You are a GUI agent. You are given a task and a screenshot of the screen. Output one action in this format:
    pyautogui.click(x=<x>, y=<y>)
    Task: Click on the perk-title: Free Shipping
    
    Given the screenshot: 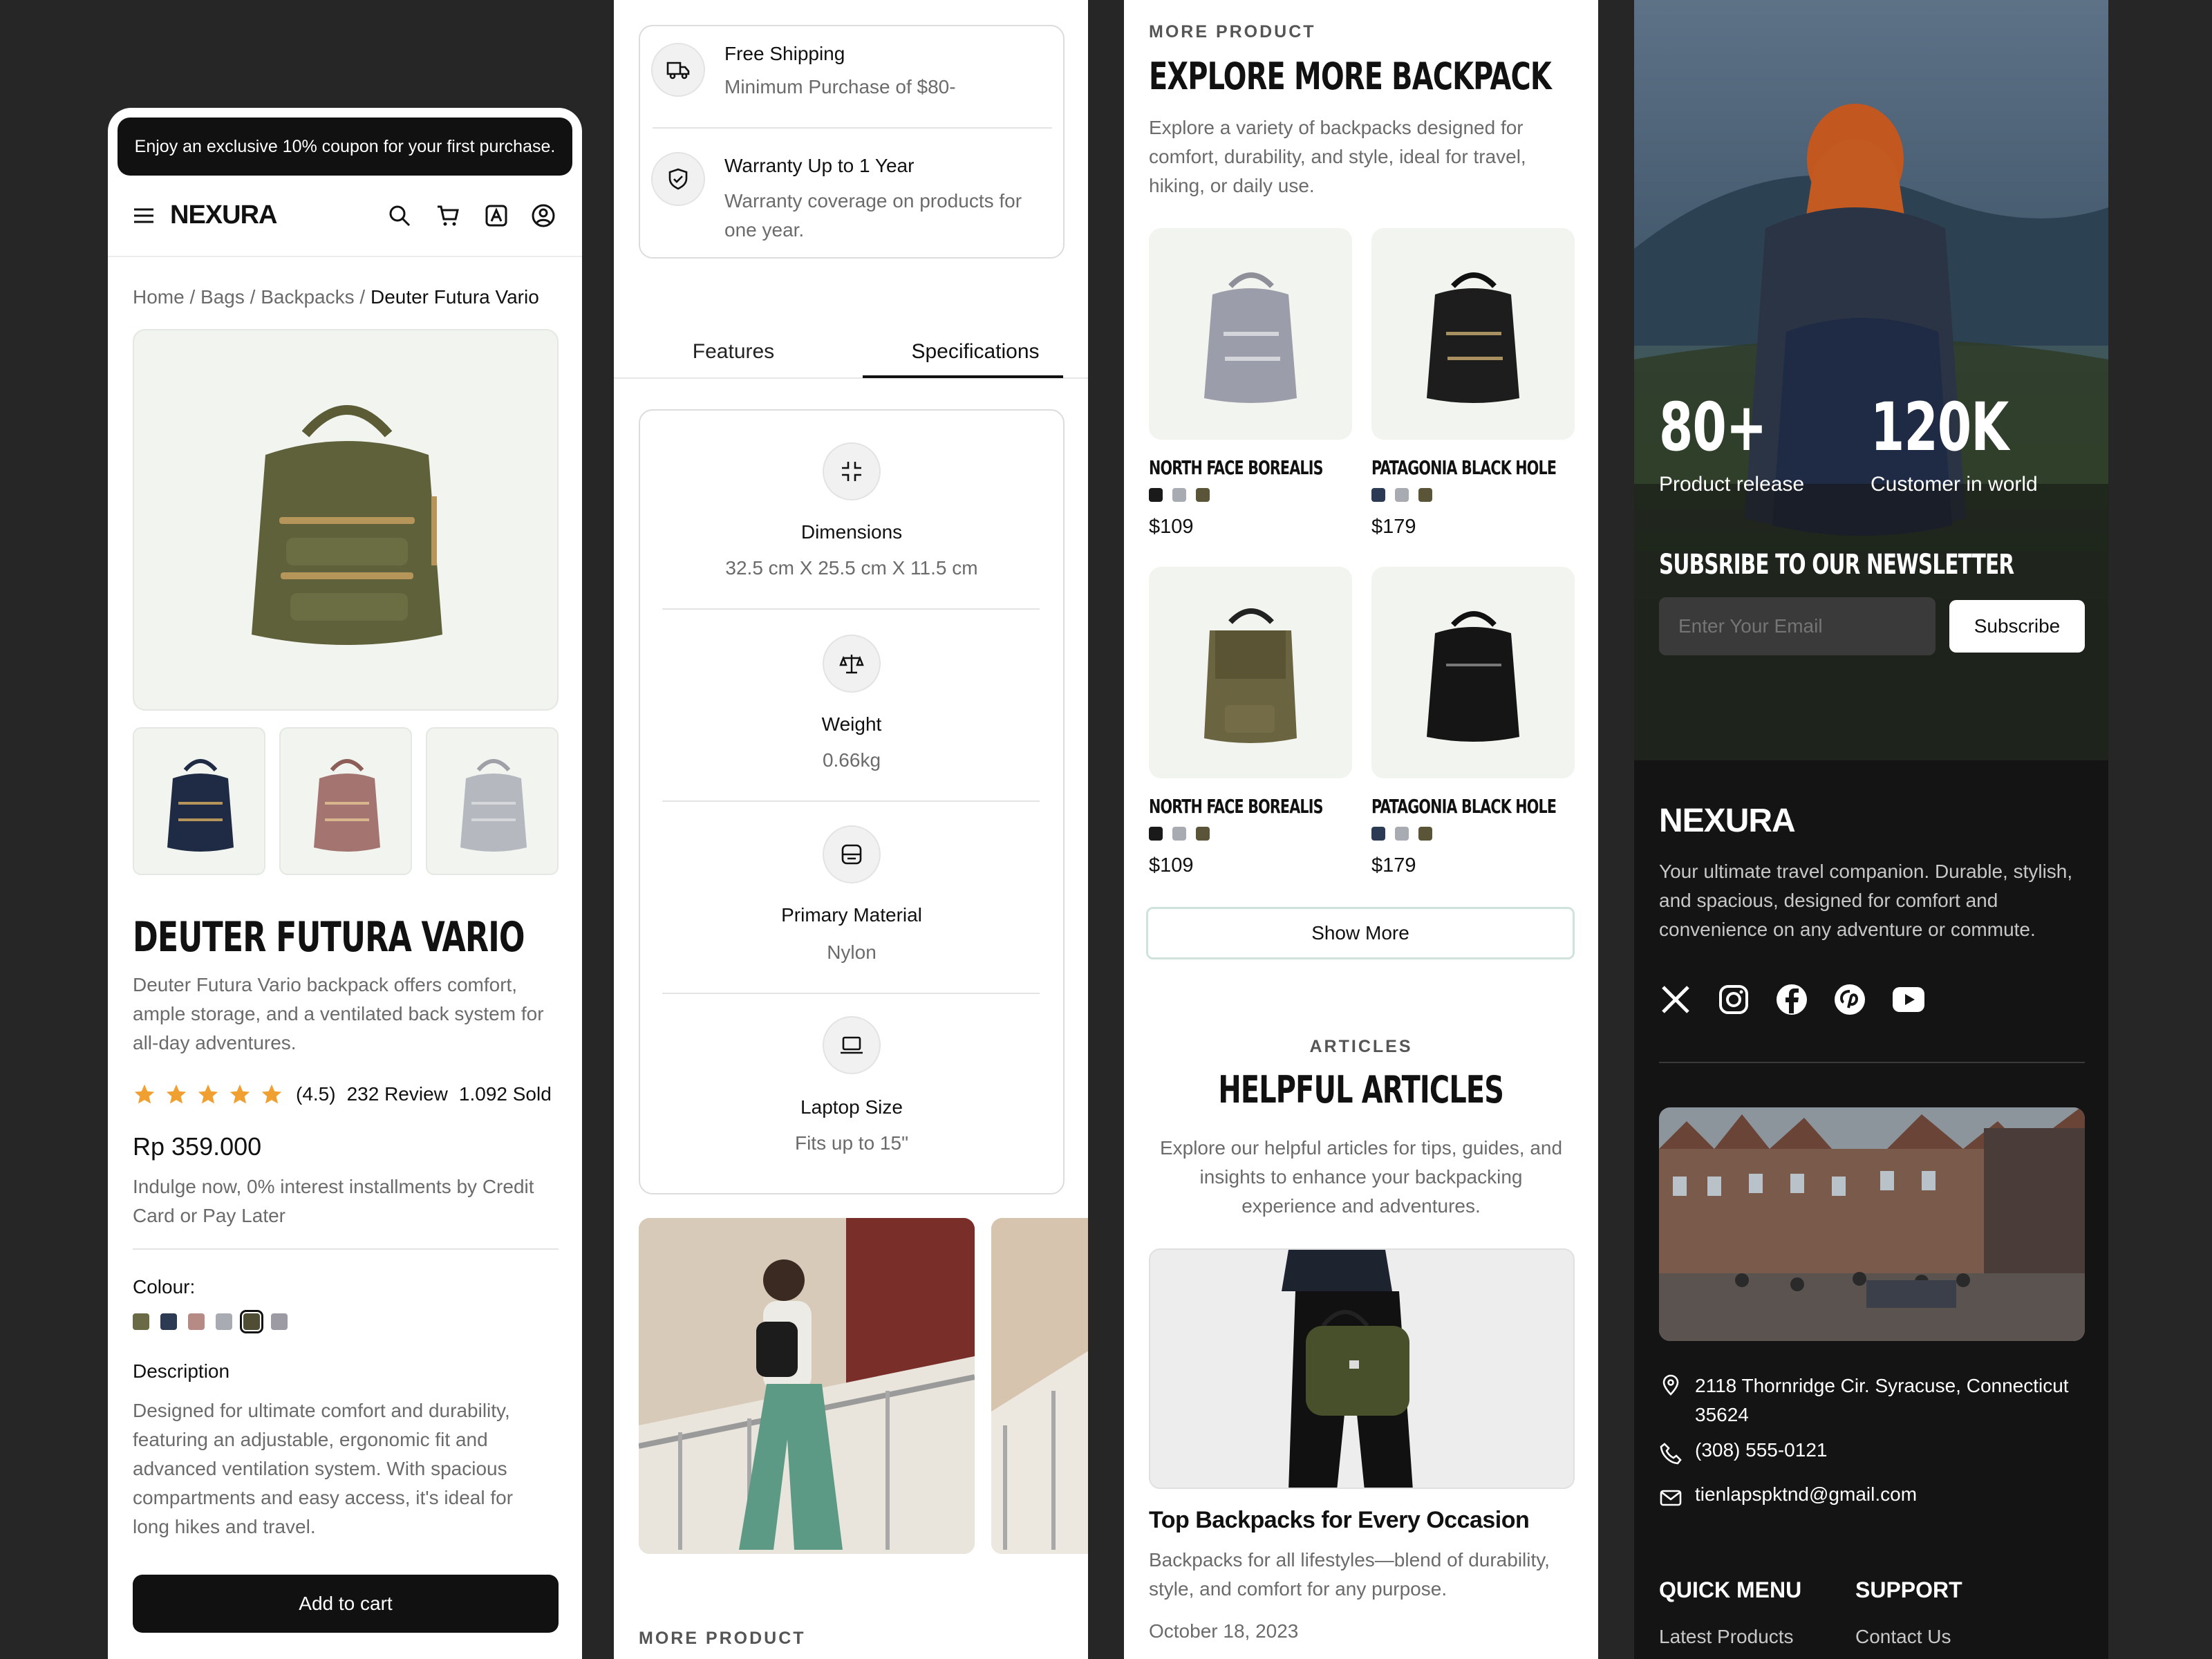 What is the action you would take?
    pyautogui.click(x=784, y=54)
    